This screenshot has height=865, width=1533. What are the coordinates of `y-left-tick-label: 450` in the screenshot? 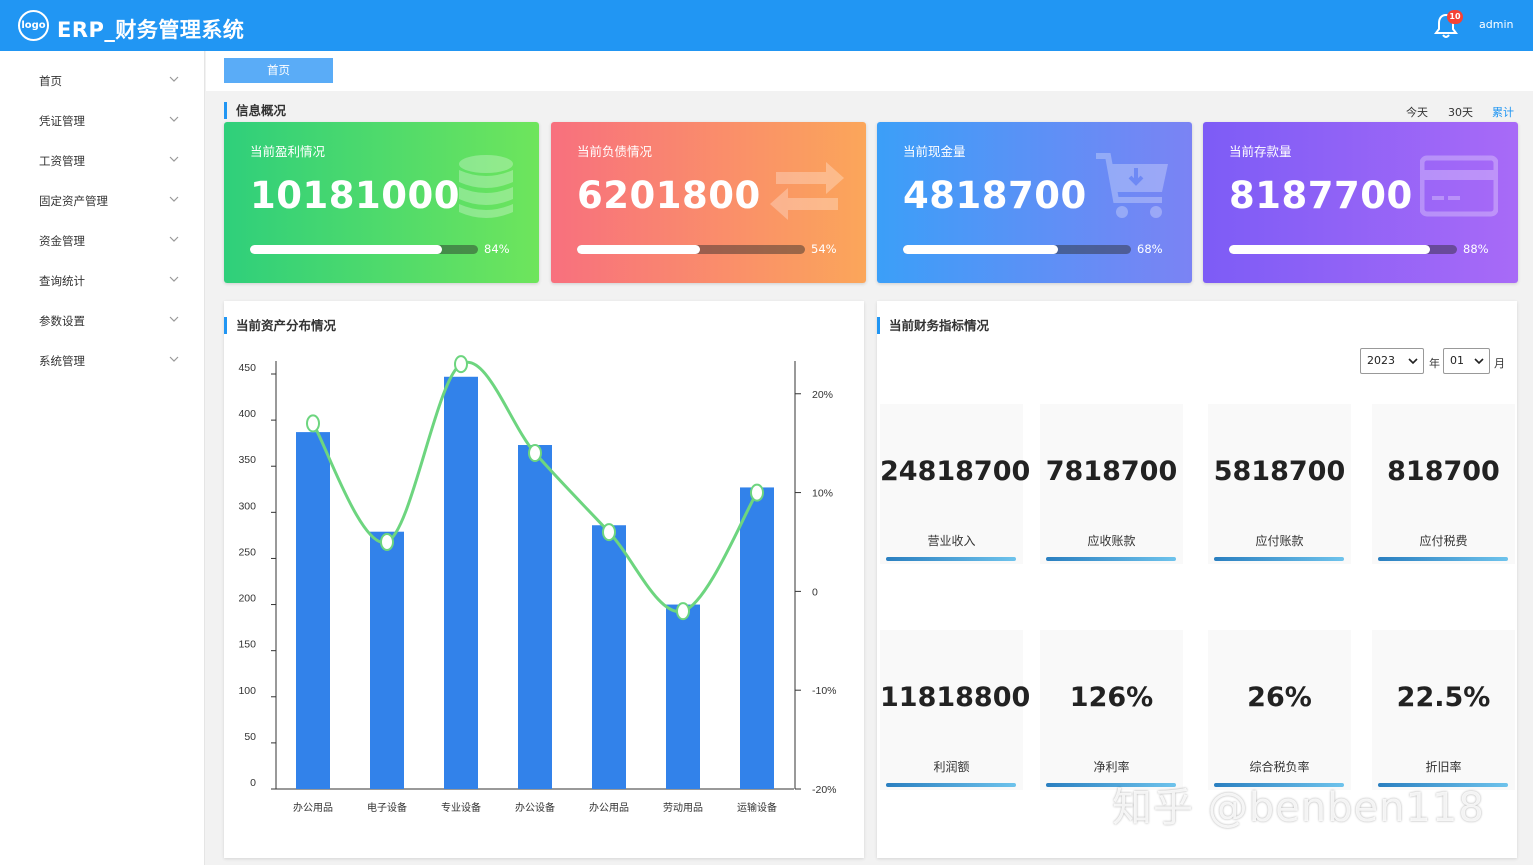 It's located at (247, 368).